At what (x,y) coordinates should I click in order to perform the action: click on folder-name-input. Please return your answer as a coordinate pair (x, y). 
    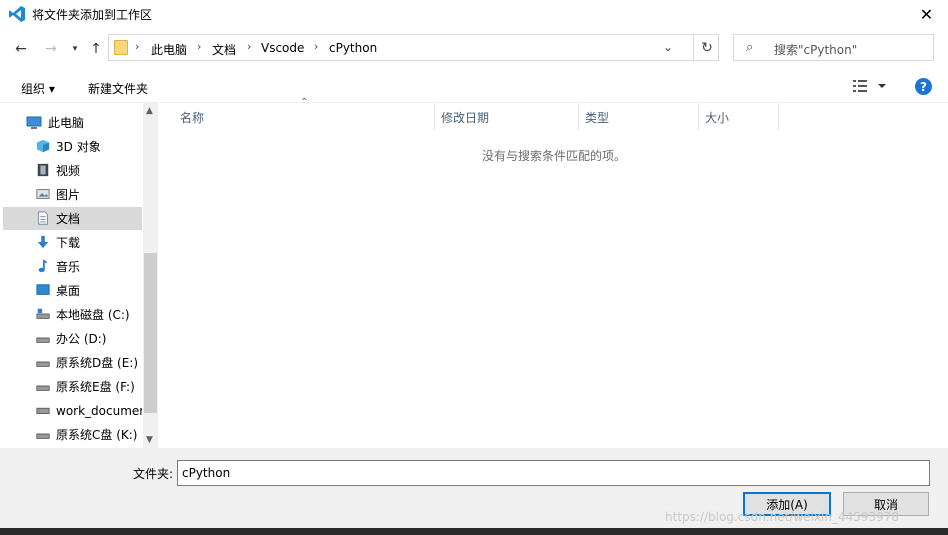
    Looking at the image, I should click on (553, 473).